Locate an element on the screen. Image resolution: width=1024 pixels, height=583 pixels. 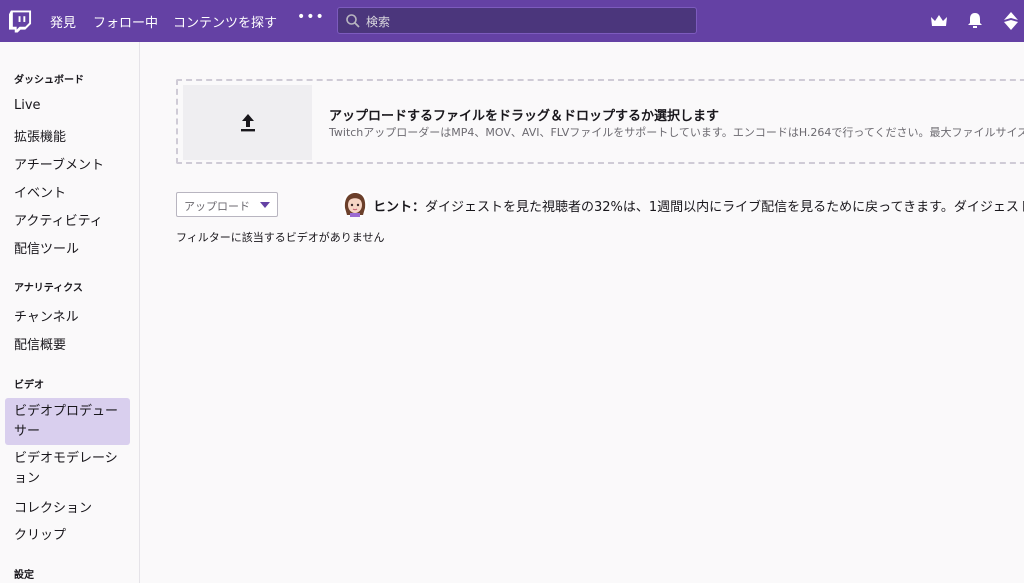
filter-dropdown: アップロード is located at coordinates (227, 204).